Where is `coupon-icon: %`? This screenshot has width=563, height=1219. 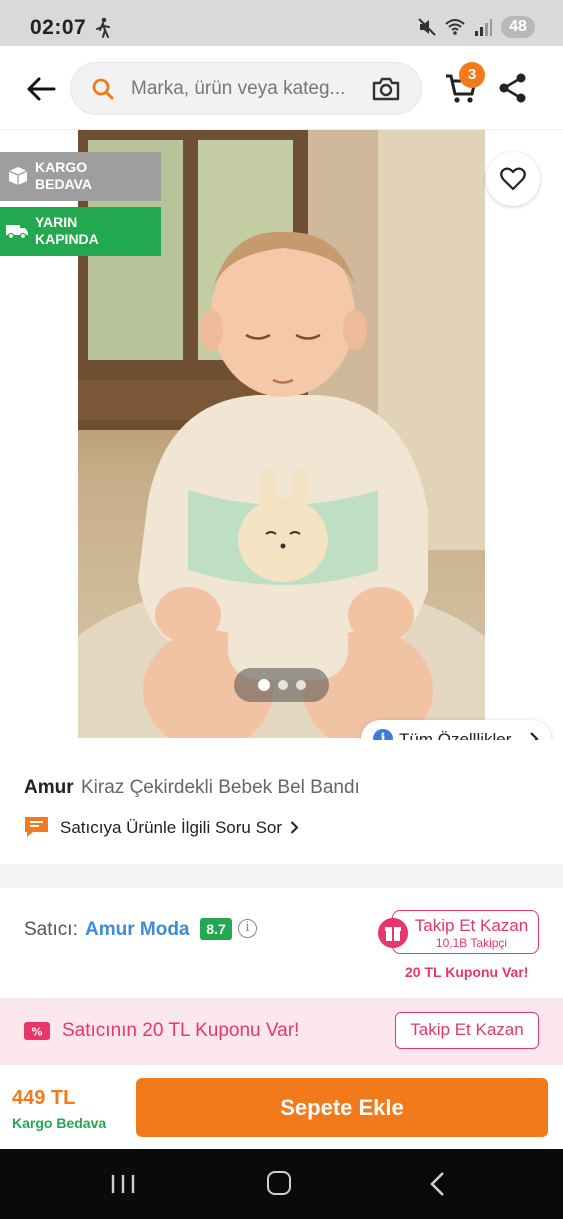
coupon-icon: % is located at coordinates (37, 1031).